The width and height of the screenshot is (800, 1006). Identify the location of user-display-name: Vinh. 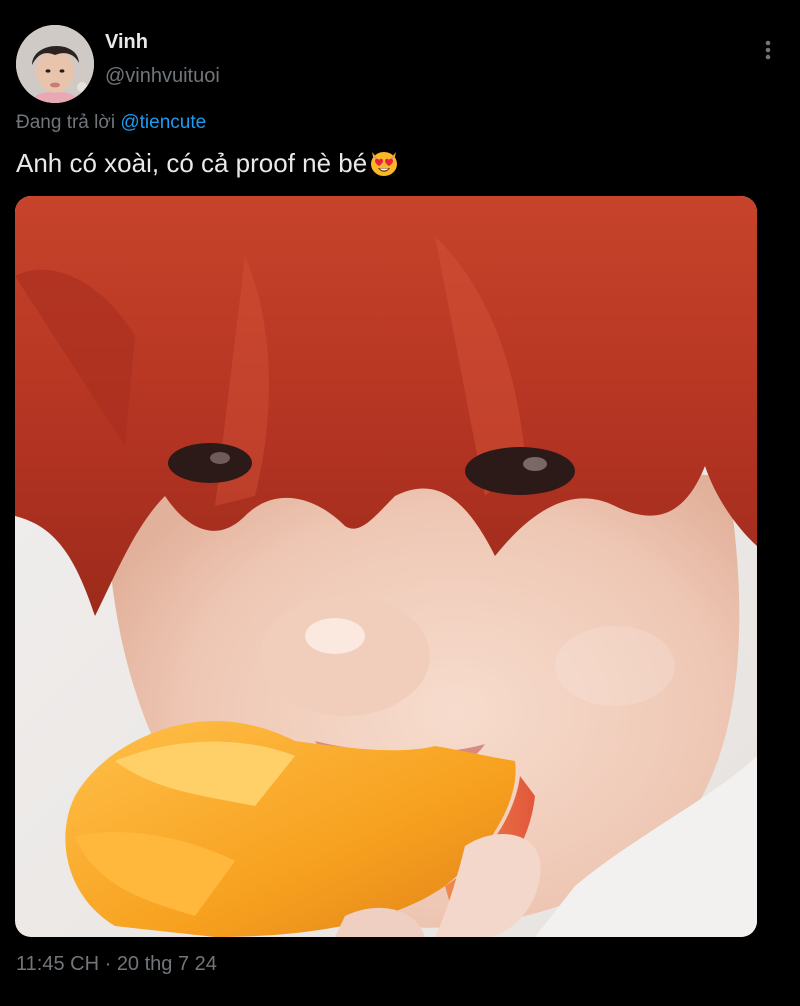
(126, 42).